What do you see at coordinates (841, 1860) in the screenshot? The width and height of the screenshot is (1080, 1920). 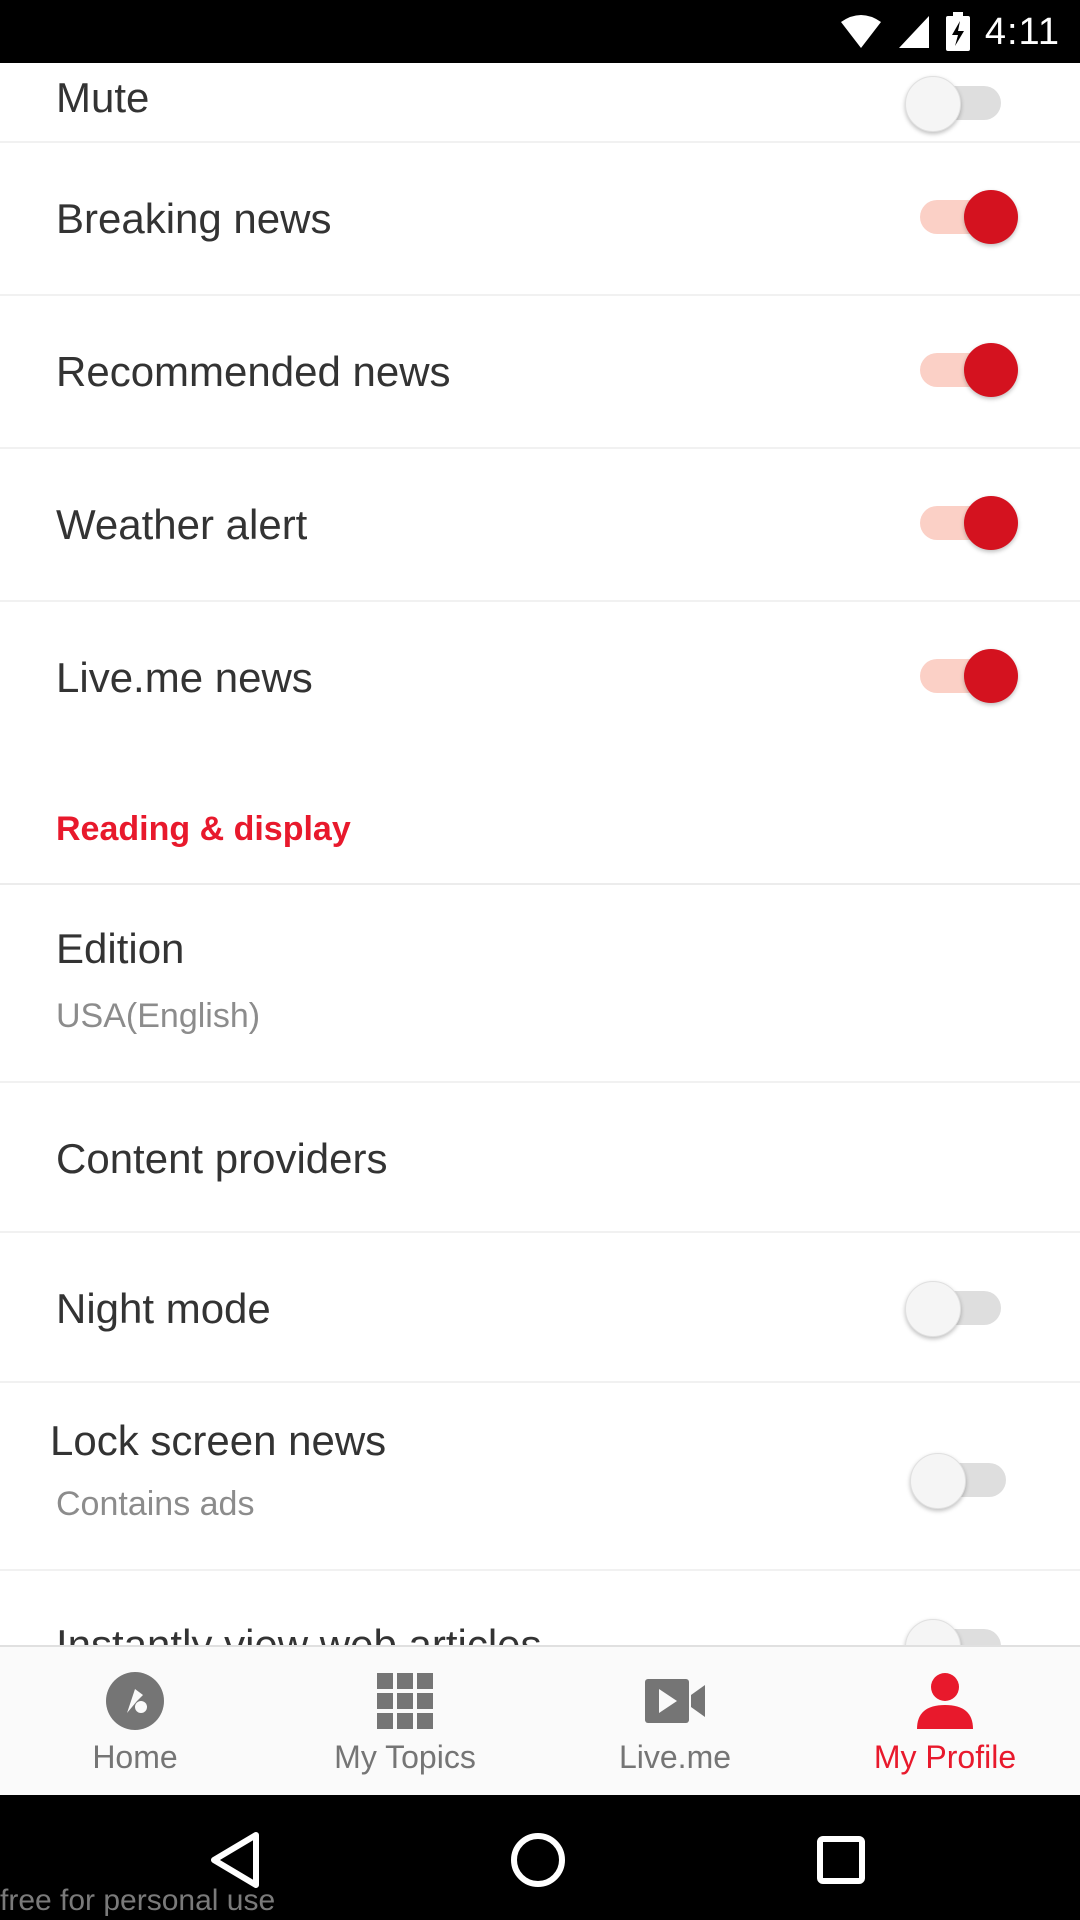 I see `recents-icon` at bounding box center [841, 1860].